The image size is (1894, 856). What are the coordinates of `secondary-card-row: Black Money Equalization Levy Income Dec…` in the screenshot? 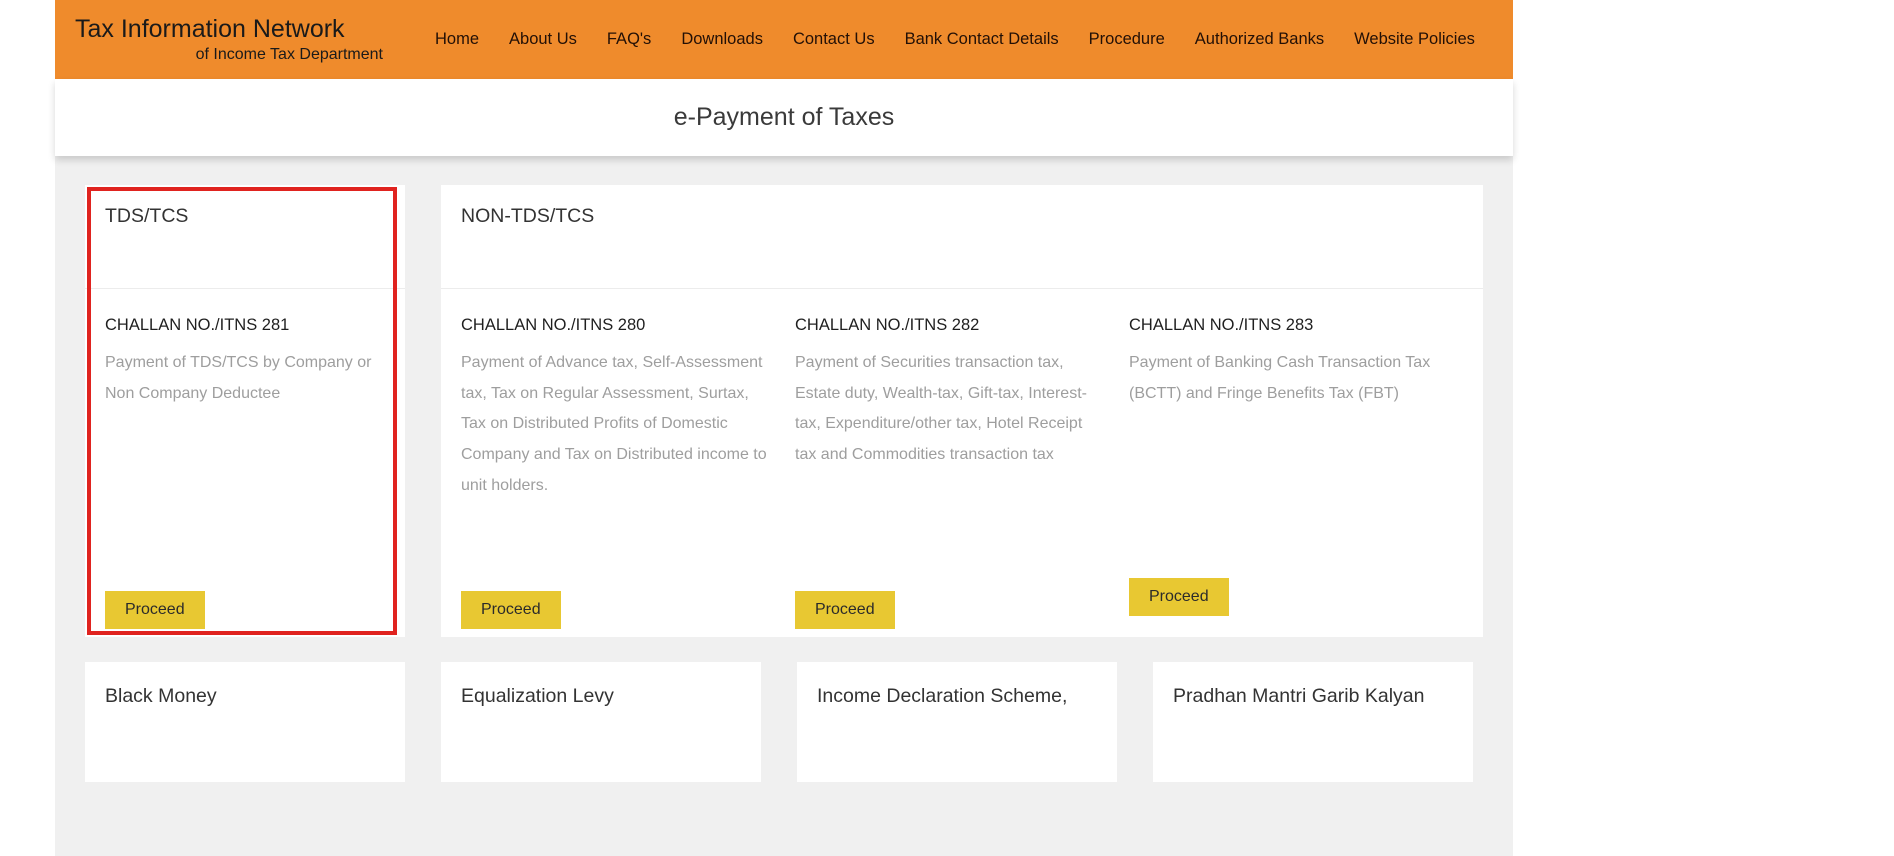 It's located at (784, 722).